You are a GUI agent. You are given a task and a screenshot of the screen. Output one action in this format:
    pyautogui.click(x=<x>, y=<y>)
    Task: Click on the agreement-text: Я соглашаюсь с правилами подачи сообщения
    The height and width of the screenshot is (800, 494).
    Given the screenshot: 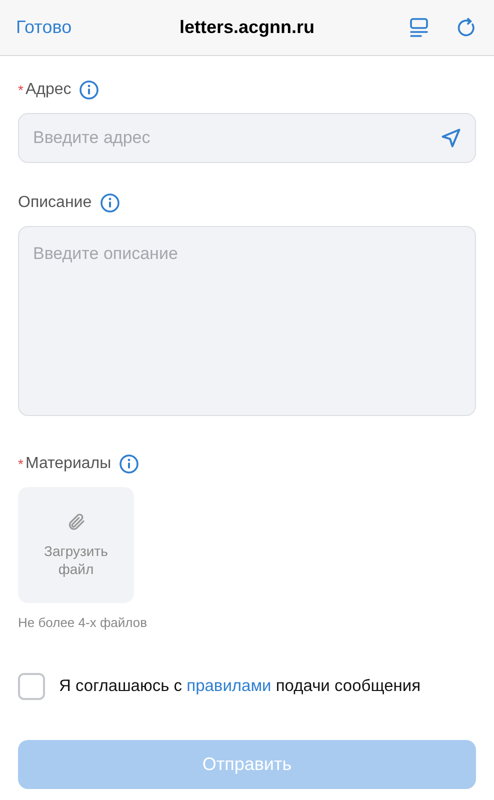 What is the action you would take?
    pyautogui.click(x=240, y=686)
    